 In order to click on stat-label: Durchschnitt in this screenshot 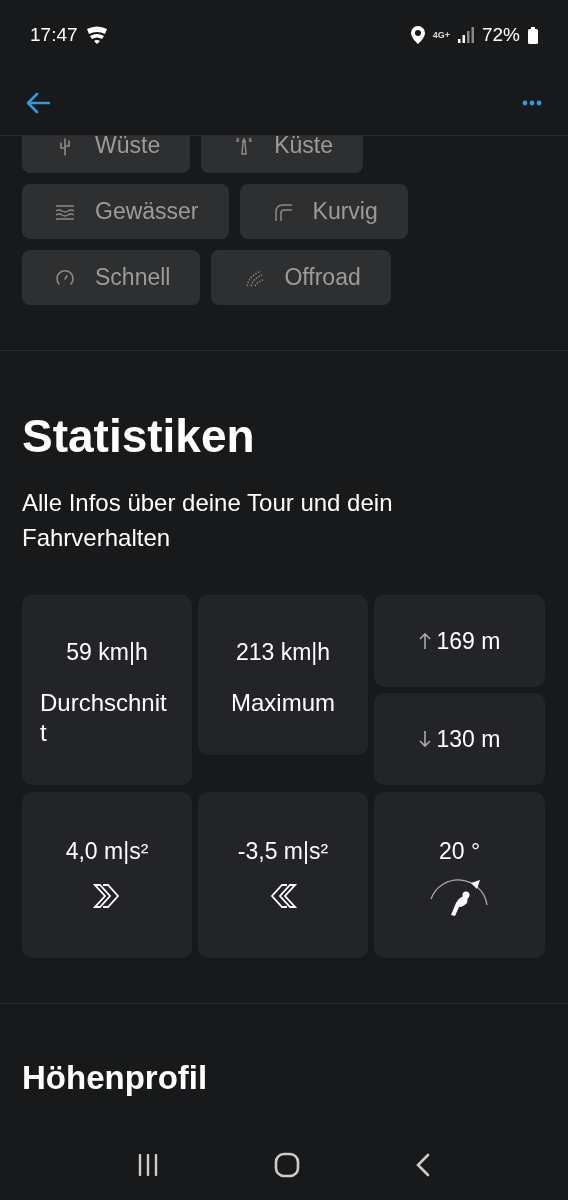, I will do `click(104, 718)`.